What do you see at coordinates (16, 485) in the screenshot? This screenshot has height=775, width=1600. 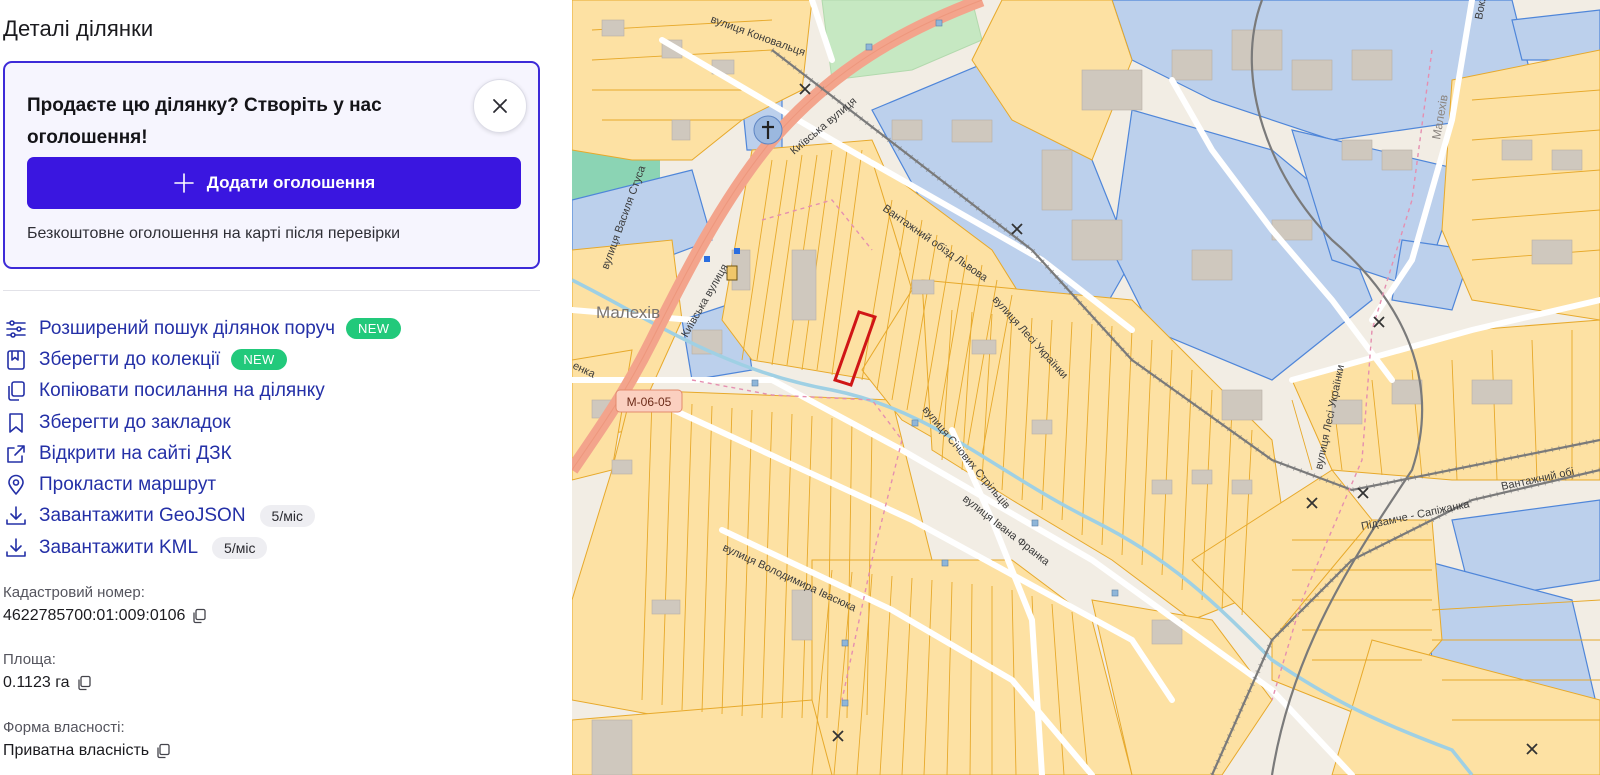 I see `map-pin-icon` at bounding box center [16, 485].